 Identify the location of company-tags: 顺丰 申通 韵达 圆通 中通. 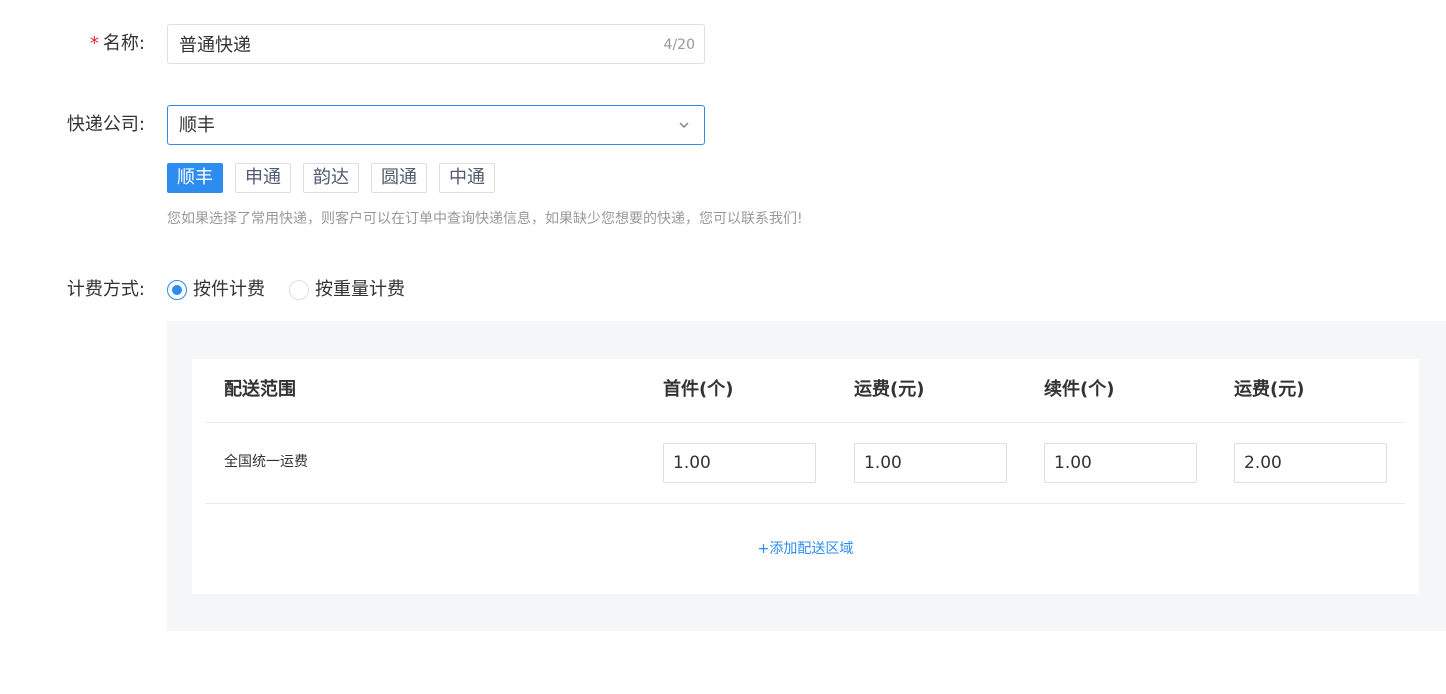
(331, 178).